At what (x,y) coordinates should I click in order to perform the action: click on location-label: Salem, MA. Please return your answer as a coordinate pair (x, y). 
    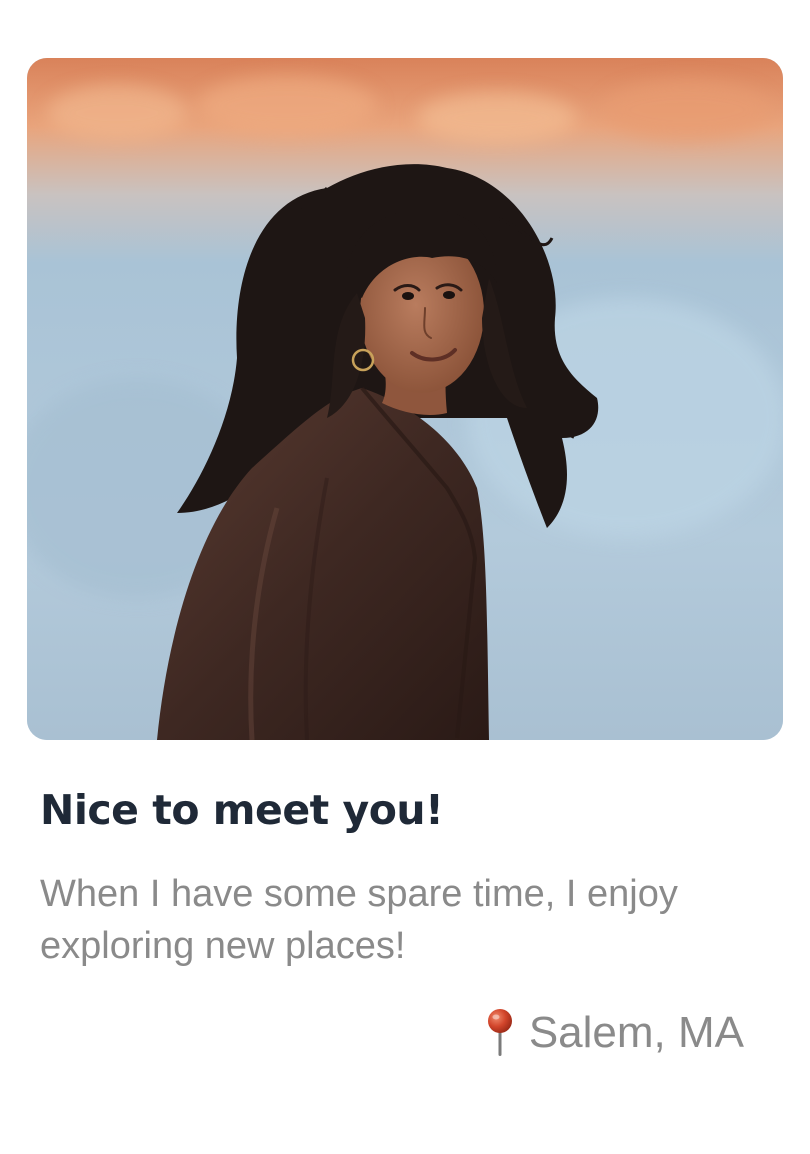
    Looking at the image, I should click on (636, 1032).